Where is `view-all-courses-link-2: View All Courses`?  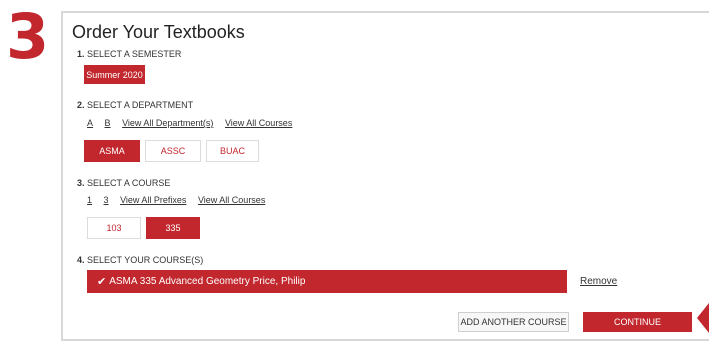
view-all-courses-link-2: View All Courses is located at coordinates (231, 200).